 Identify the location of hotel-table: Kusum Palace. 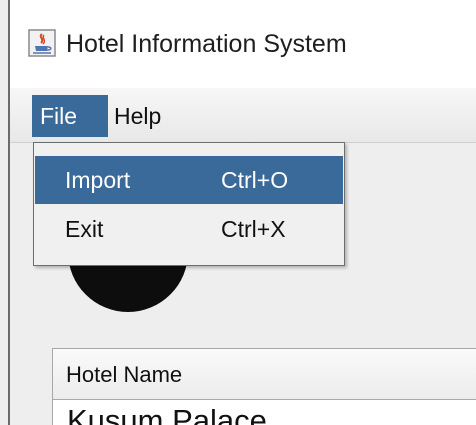
(264, 412).